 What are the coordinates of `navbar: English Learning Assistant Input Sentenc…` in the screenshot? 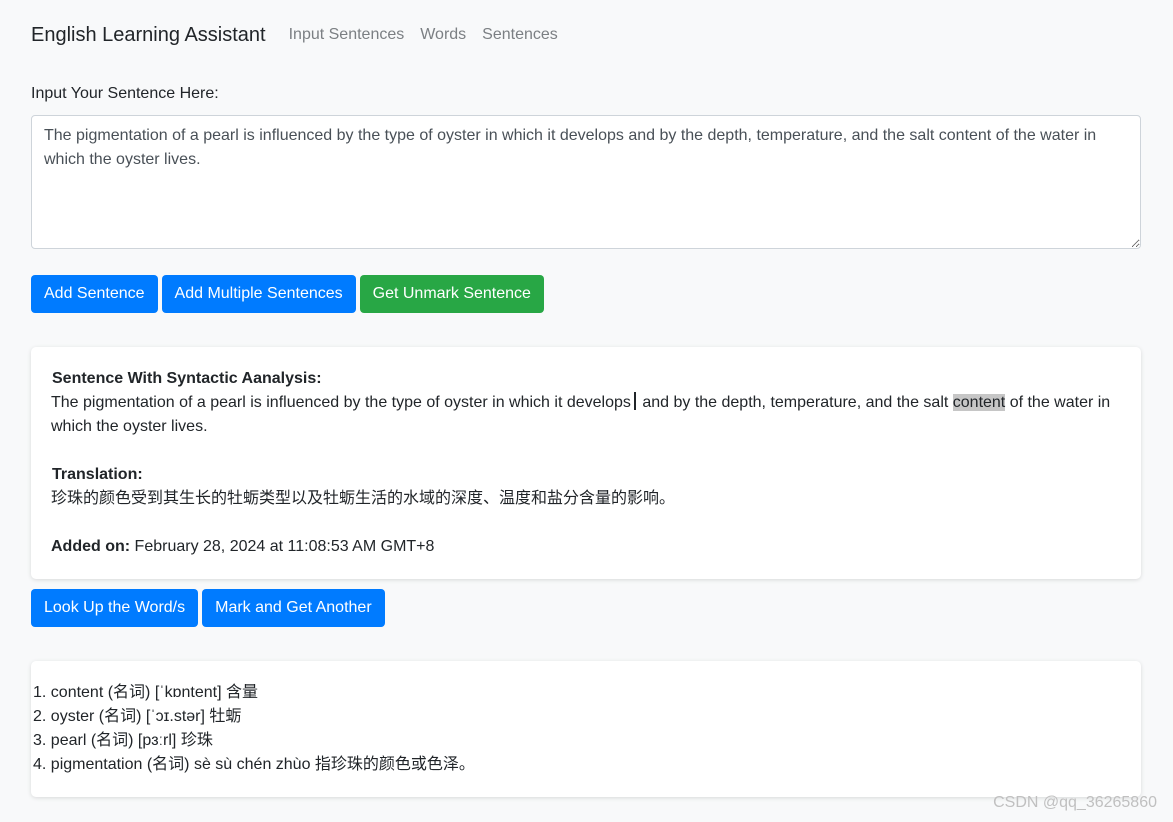 It's located at (302, 35).